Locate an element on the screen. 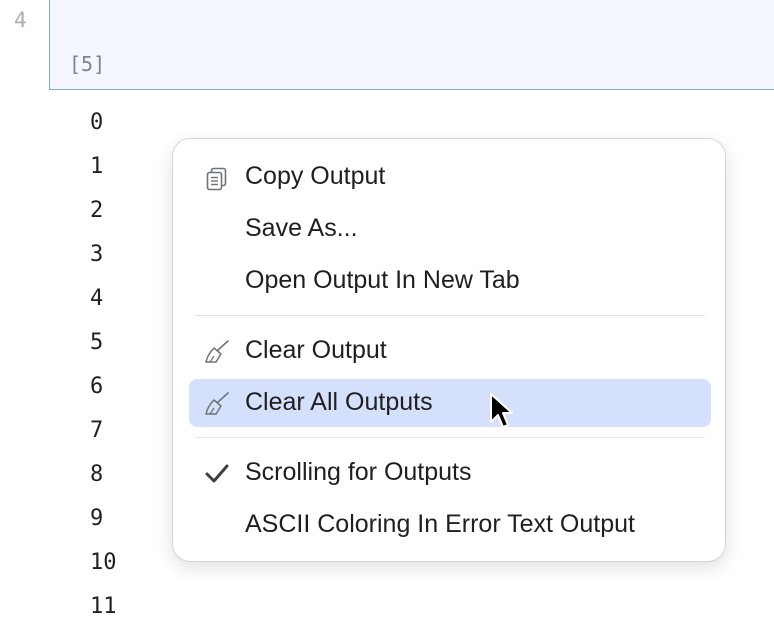 Image resolution: width=774 pixels, height=636 pixels. checkmark-icon is located at coordinates (217, 474).